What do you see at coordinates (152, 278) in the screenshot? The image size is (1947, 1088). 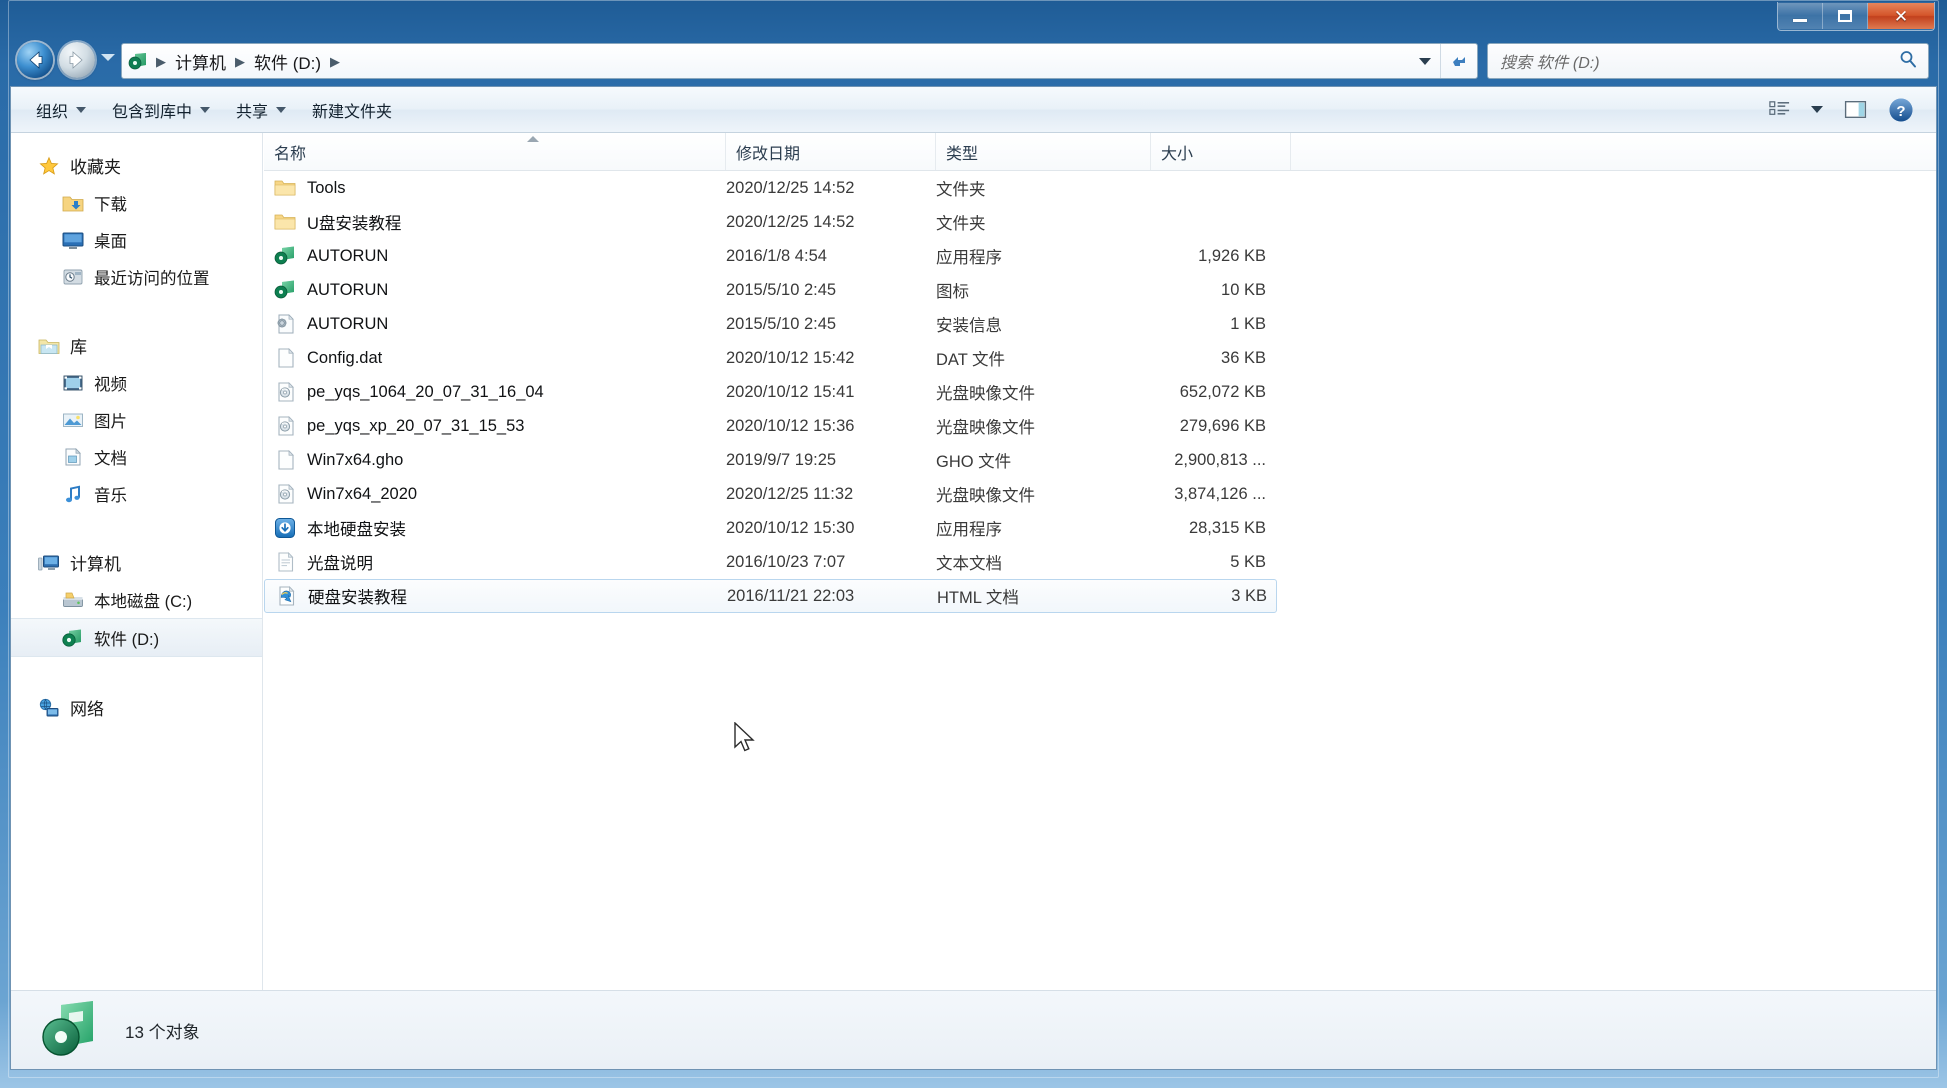 I see `sidebar-label: 最近访问的位置` at bounding box center [152, 278].